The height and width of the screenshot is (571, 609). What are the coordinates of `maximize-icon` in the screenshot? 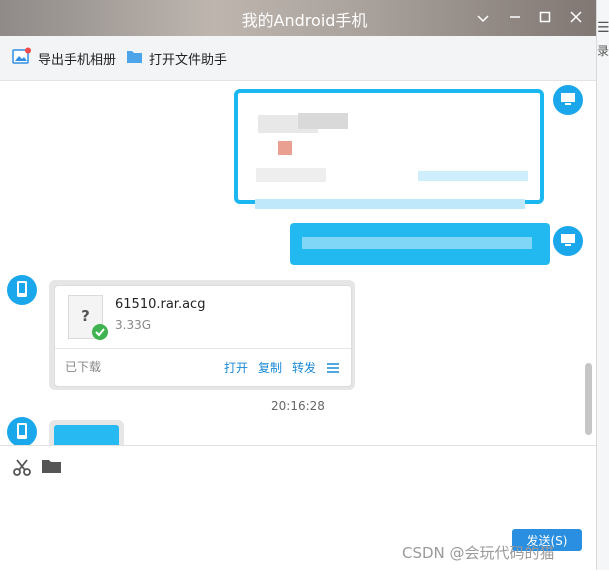 It's located at (545, 18).